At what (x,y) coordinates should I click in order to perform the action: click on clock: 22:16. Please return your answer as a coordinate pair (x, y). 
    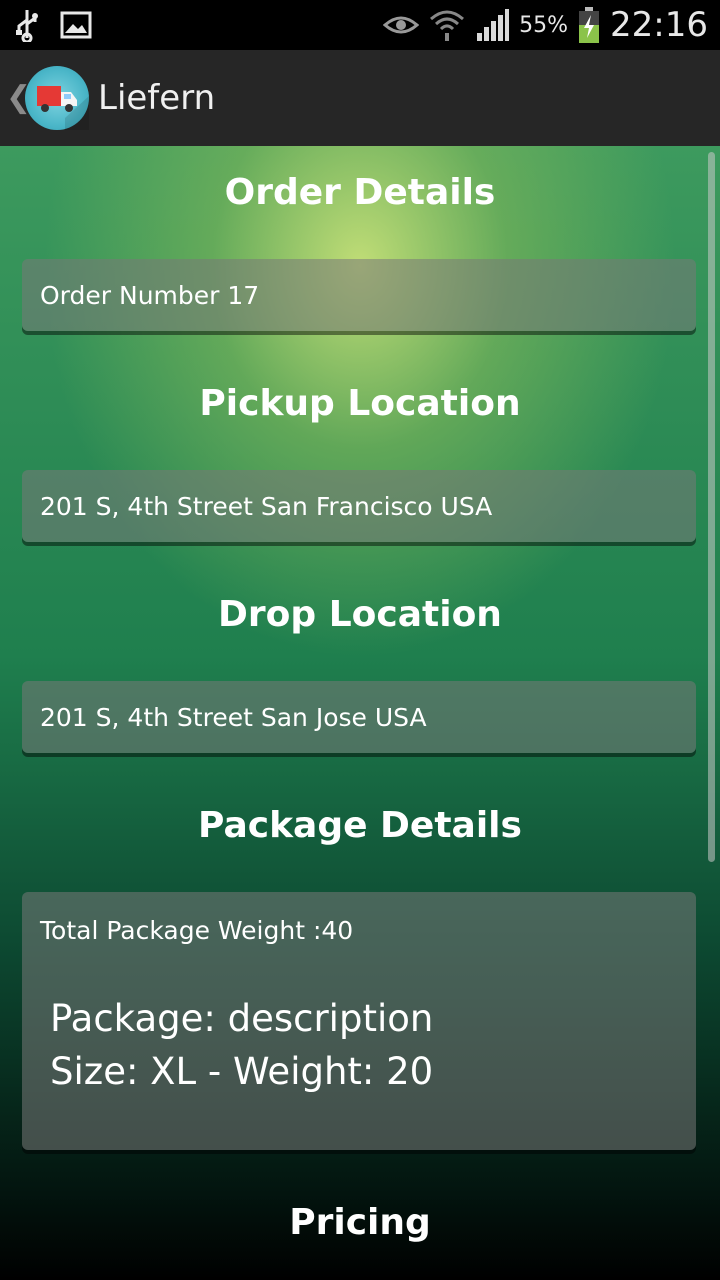
    Looking at the image, I should click on (659, 25).